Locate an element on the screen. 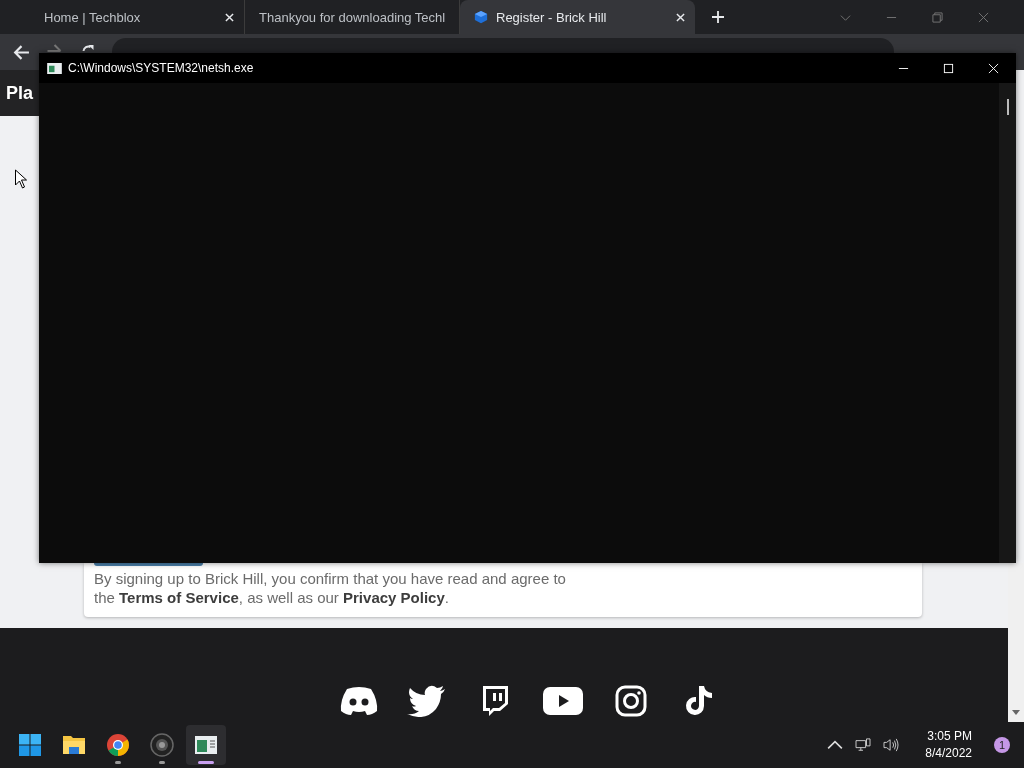 The image size is (1024, 768). folder-icon is located at coordinates (74, 745).